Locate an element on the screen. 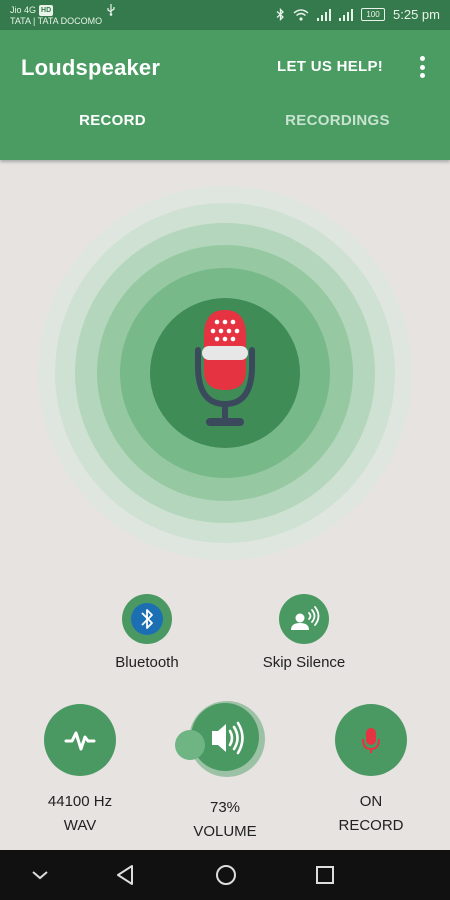 The image size is (450, 900). volume-knob is located at coordinates (190, 745).